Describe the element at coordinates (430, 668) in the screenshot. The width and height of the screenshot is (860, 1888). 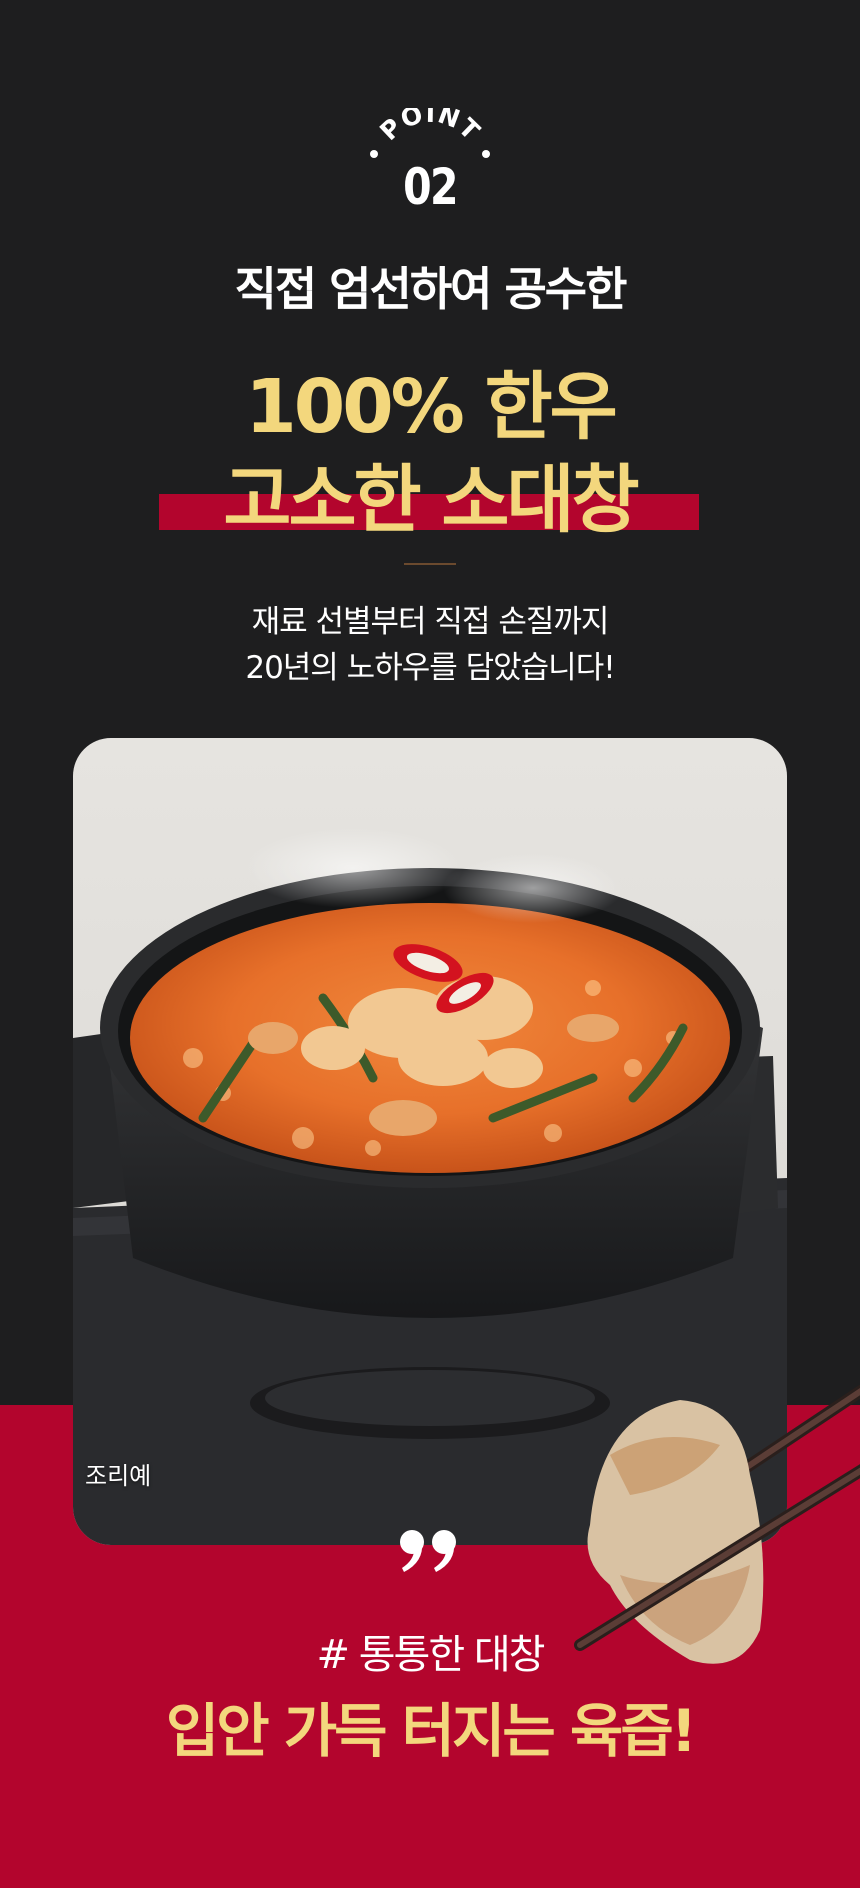
I see `description-line-2: 20년의 노하우를 담았습니다!` at that location.